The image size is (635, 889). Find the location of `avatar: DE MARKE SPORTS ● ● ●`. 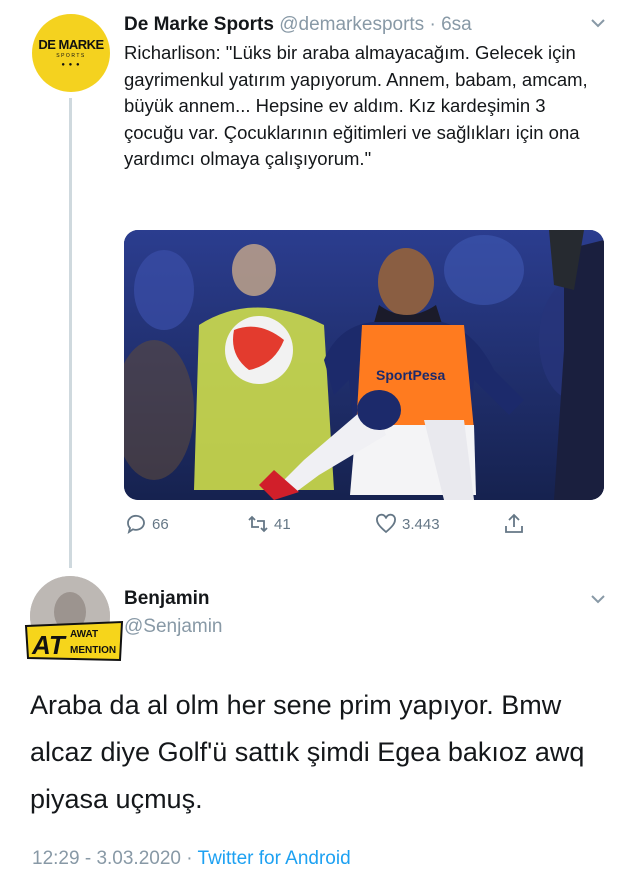

avatar: DE MARKE SPORTS ● ● ● is located at coordinates (71, 53).